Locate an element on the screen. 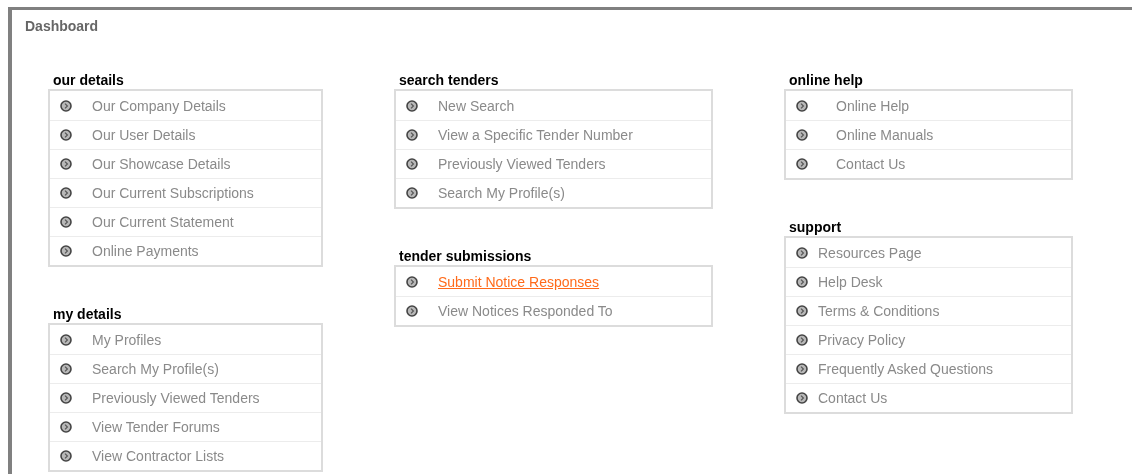  section-heading: online help is located at coordinates (826, 80).